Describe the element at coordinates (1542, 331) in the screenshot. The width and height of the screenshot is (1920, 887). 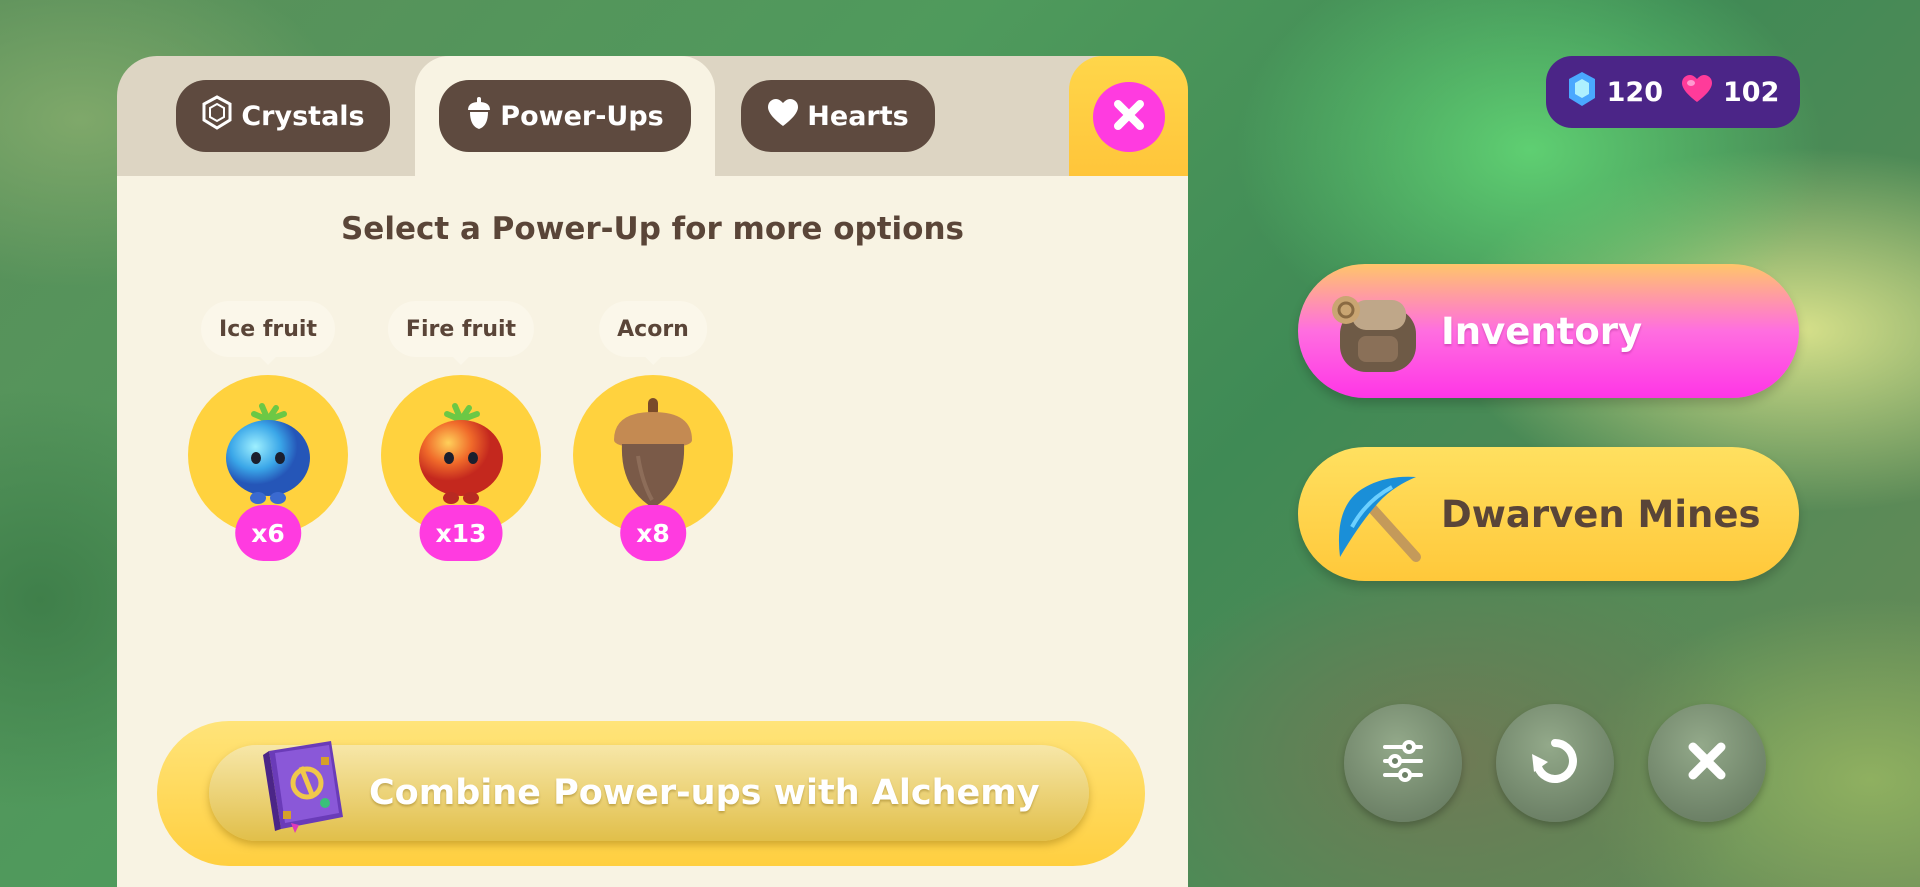
I see `inventory-label: Inventory` at that location.